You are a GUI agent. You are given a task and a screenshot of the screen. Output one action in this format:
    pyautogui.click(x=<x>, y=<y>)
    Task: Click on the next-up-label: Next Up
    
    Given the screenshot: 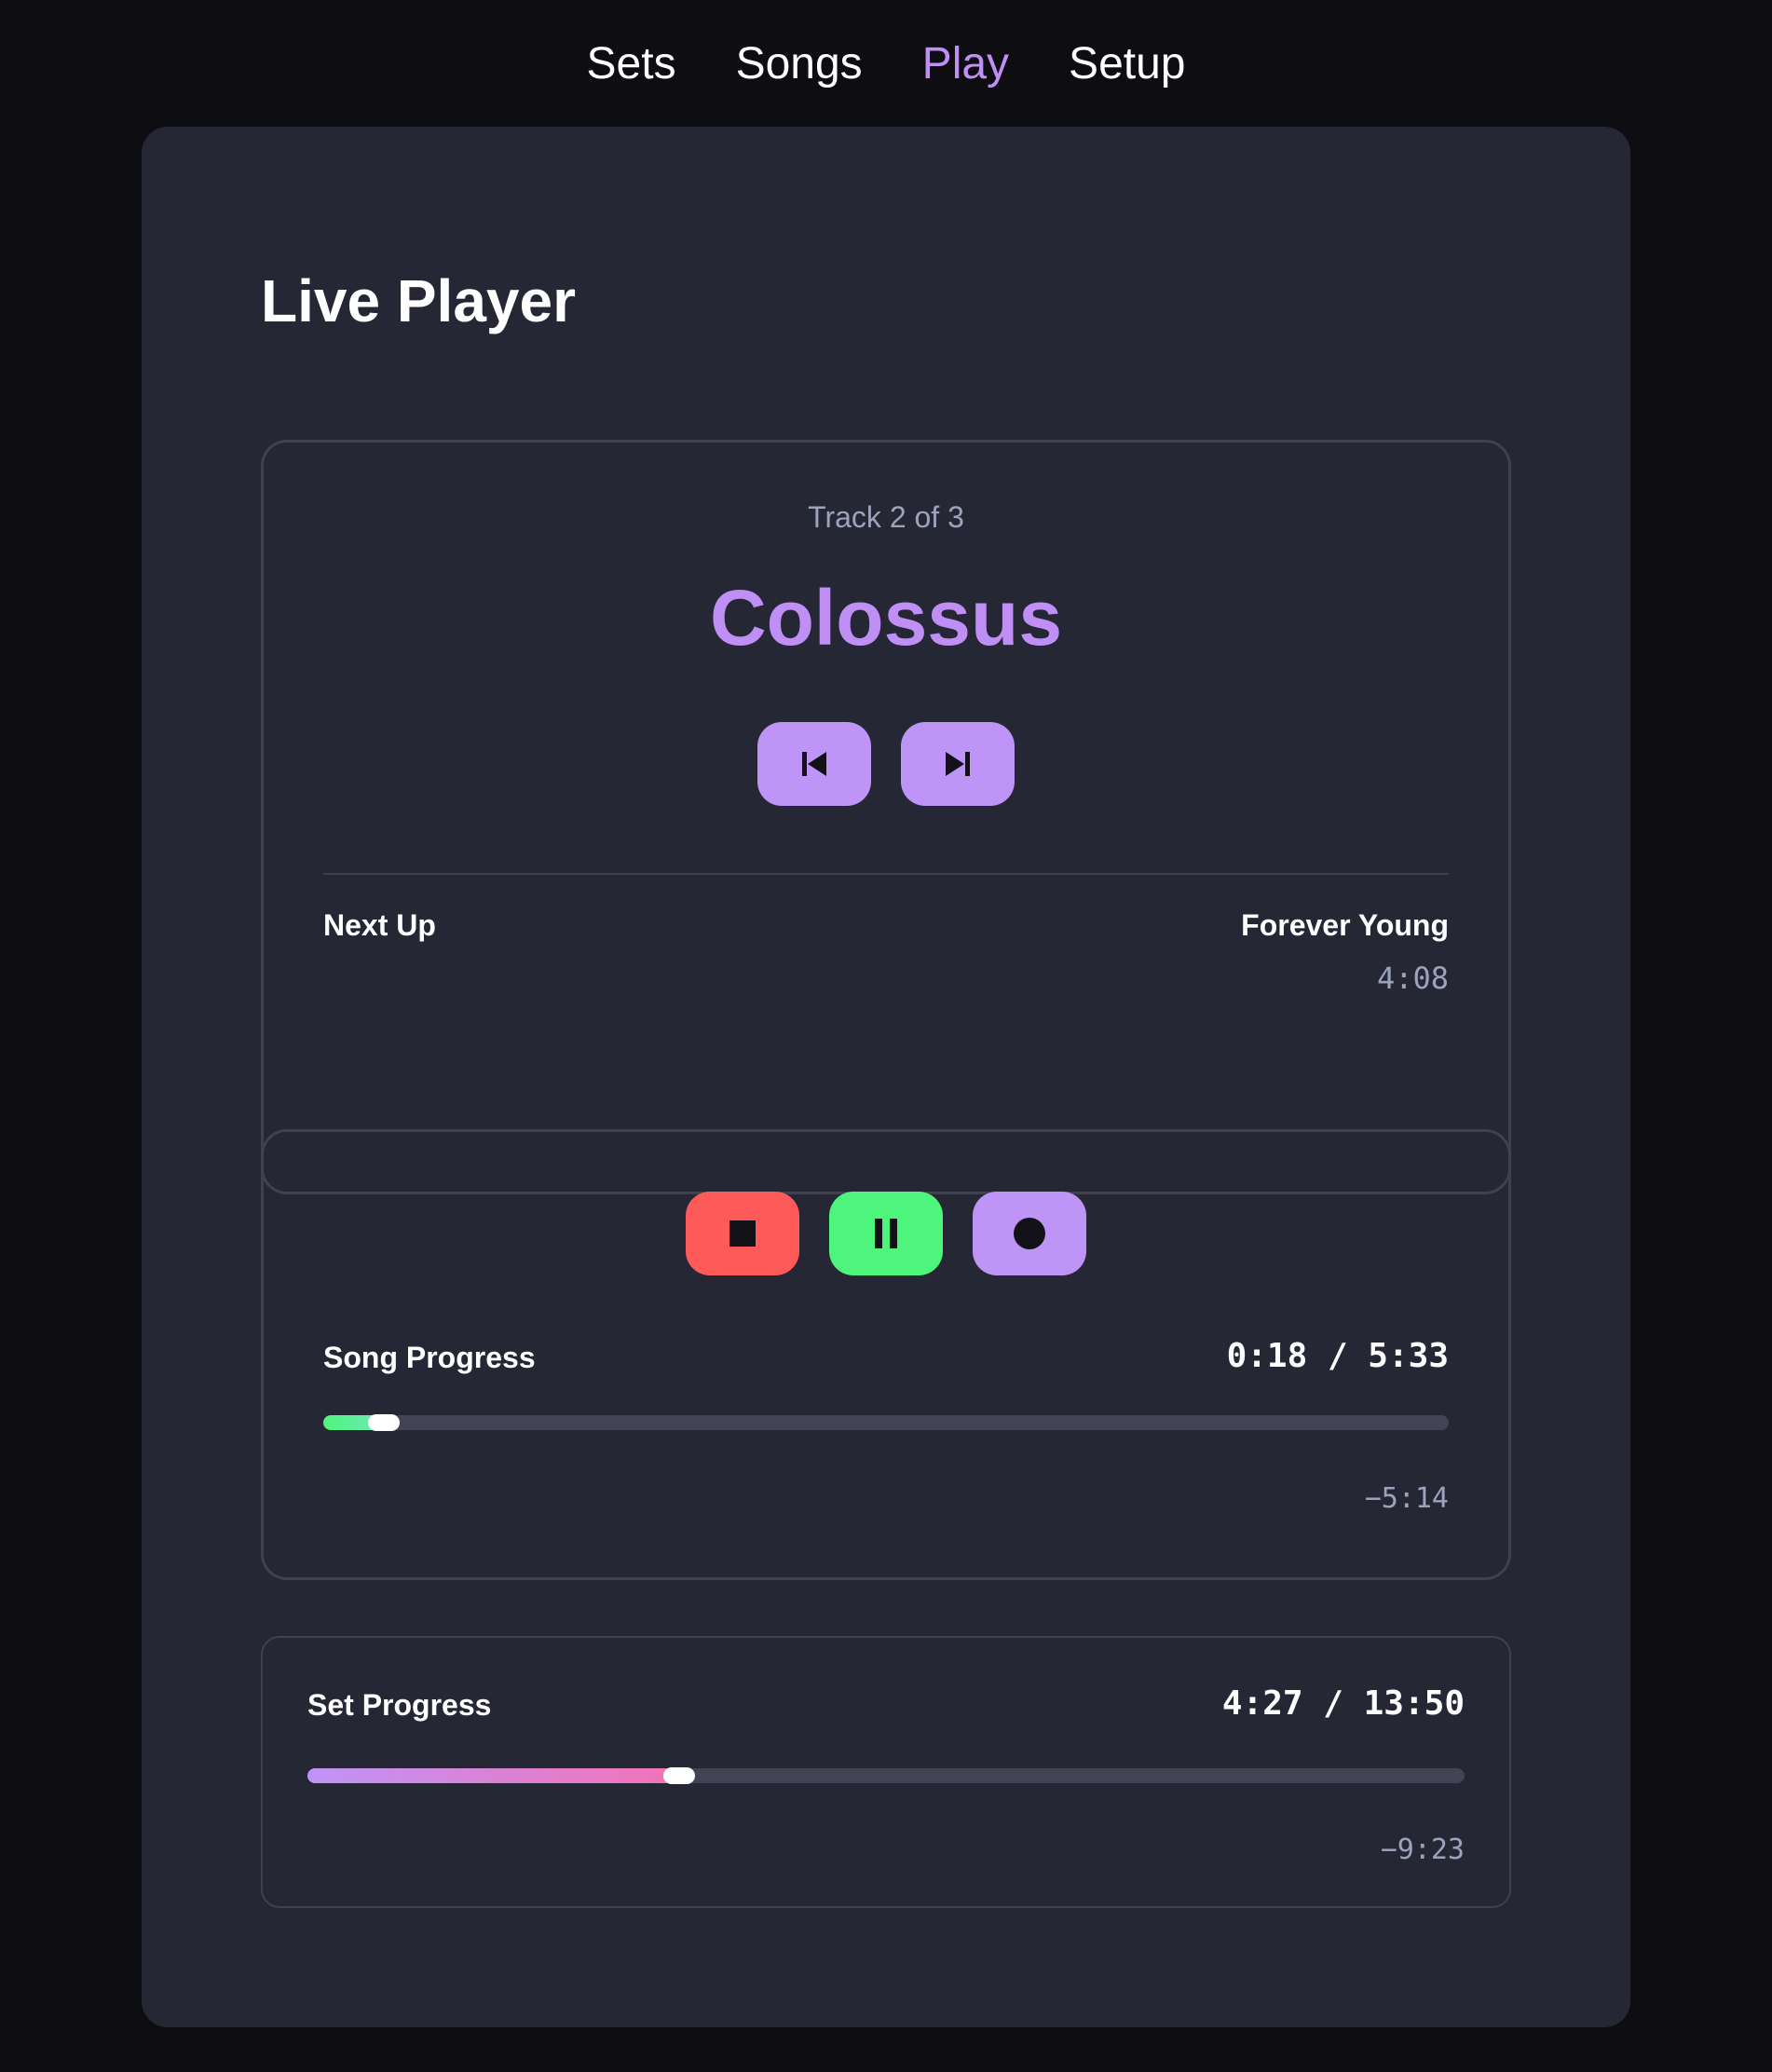 What is the action you would take?
    pyautogui.click(x=379, y=925)
    